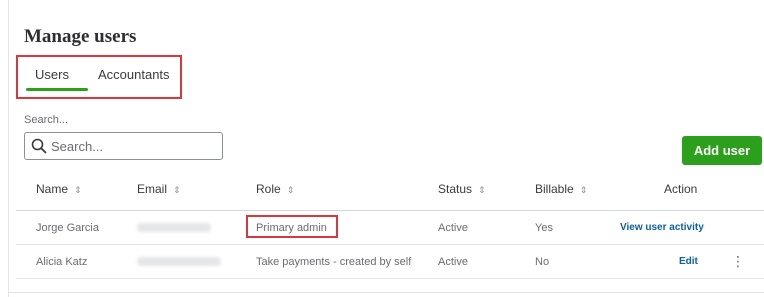  What do you see at coordinates (386, 292) in the screenshot?
I see `frame-border-bottom` at bounding box center [386, 292].